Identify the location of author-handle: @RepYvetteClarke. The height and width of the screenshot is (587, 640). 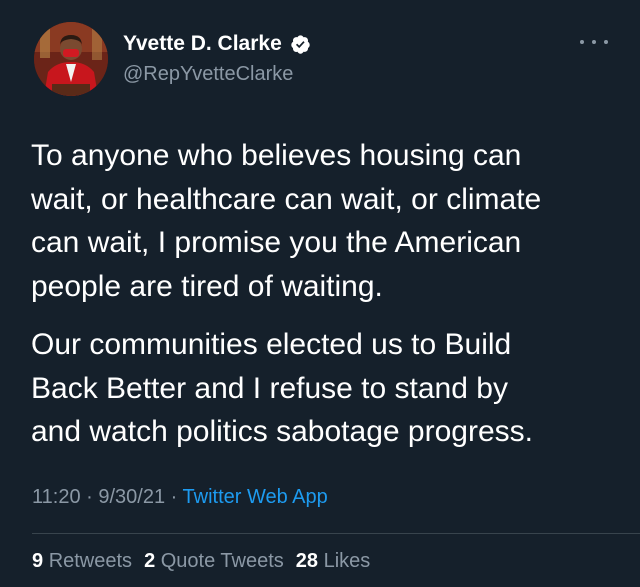
(208, 74).